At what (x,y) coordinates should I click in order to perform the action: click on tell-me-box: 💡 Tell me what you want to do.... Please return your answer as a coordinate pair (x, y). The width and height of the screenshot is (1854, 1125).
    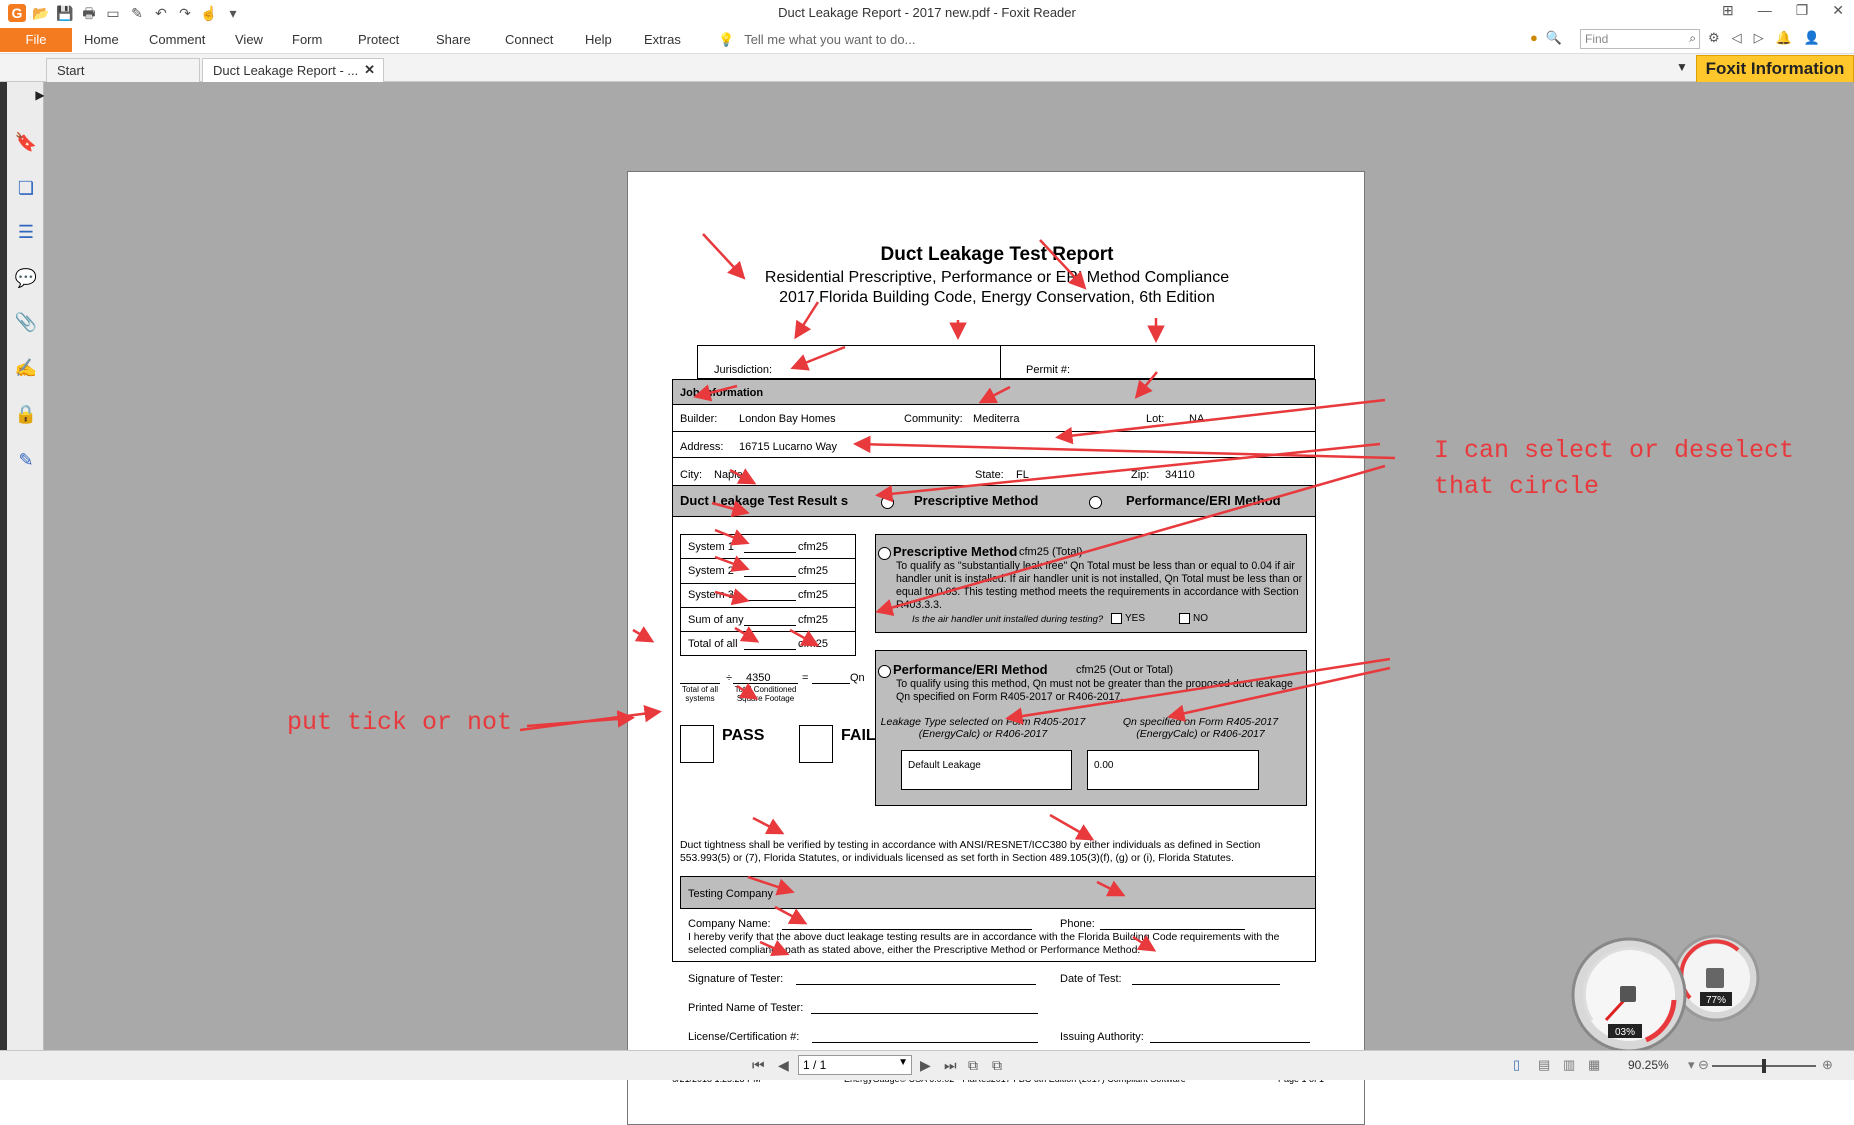
    Looking at the image, I should click on (816, 40).